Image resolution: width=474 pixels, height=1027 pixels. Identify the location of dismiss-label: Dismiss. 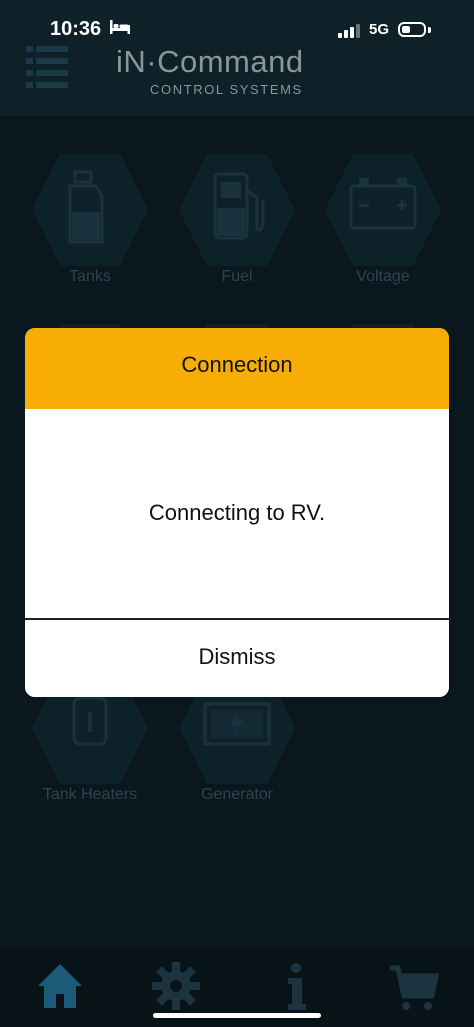
(237, 656).